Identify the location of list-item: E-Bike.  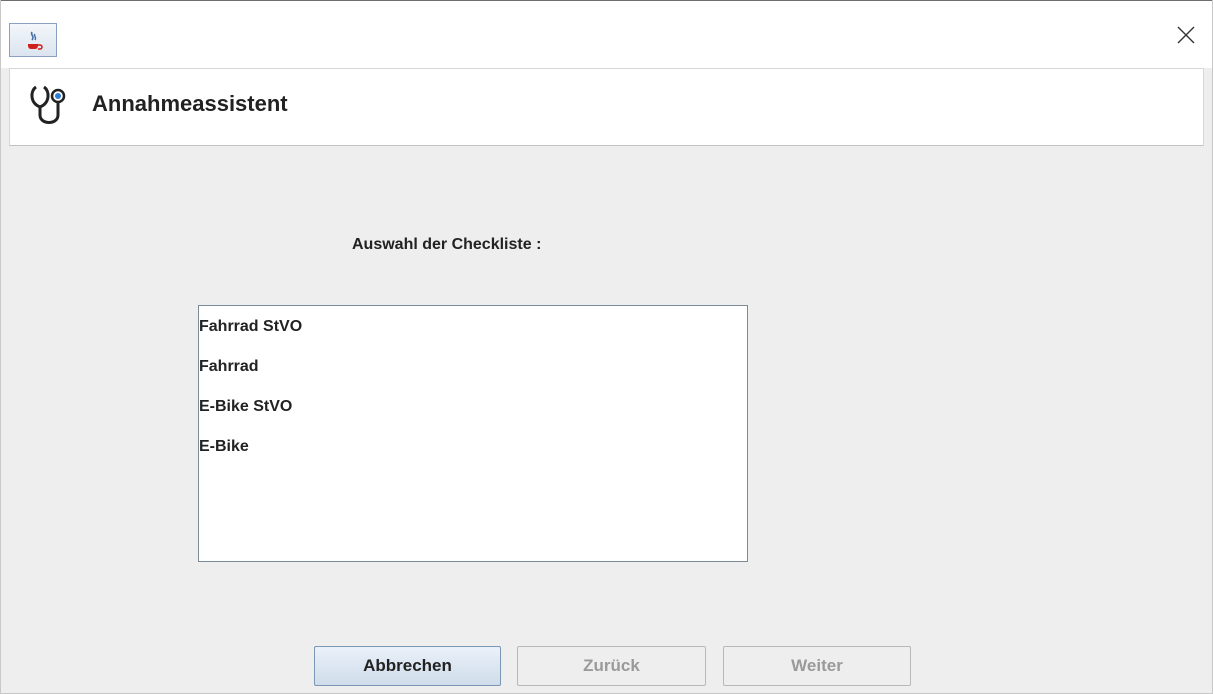
(473, 455).